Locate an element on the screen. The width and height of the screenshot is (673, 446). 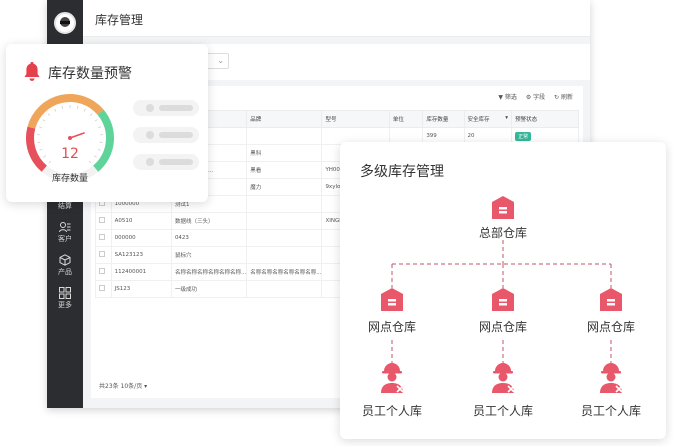
sidebar-item-label: 产品 is located at coordinates (65, 272).